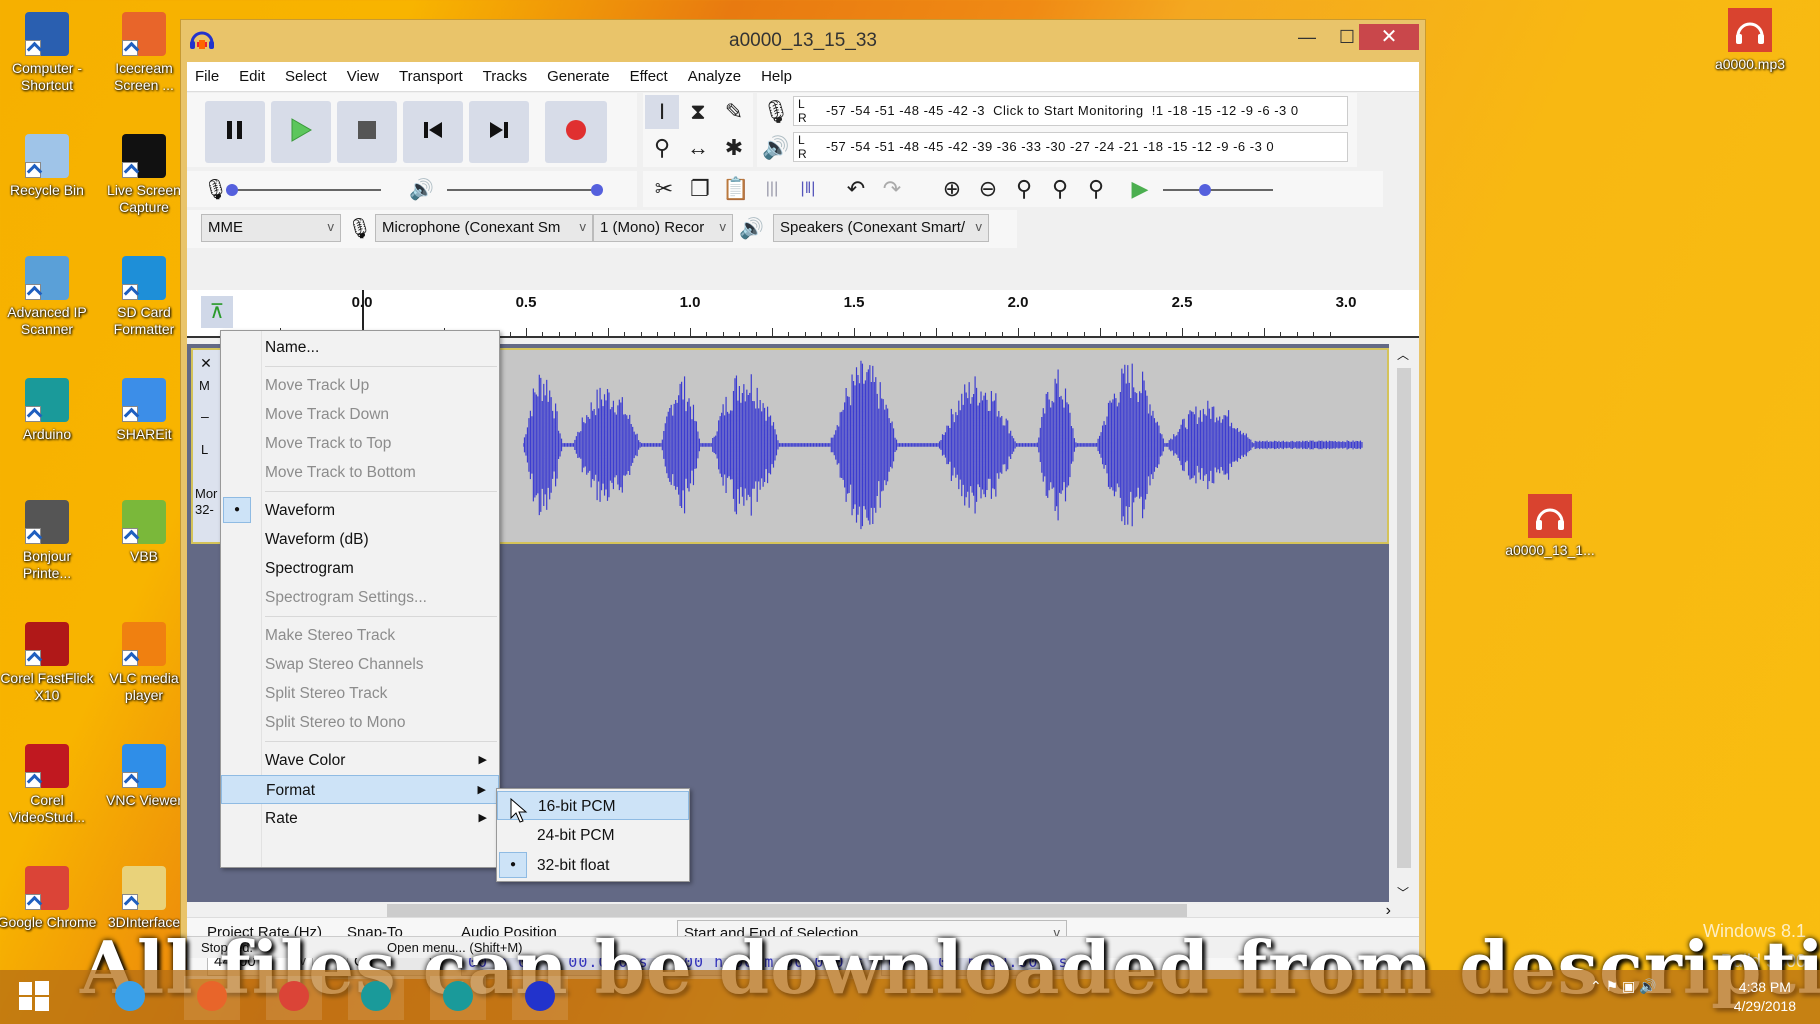  I want to click on desktop-icon: Arduino, so click(48, 410).